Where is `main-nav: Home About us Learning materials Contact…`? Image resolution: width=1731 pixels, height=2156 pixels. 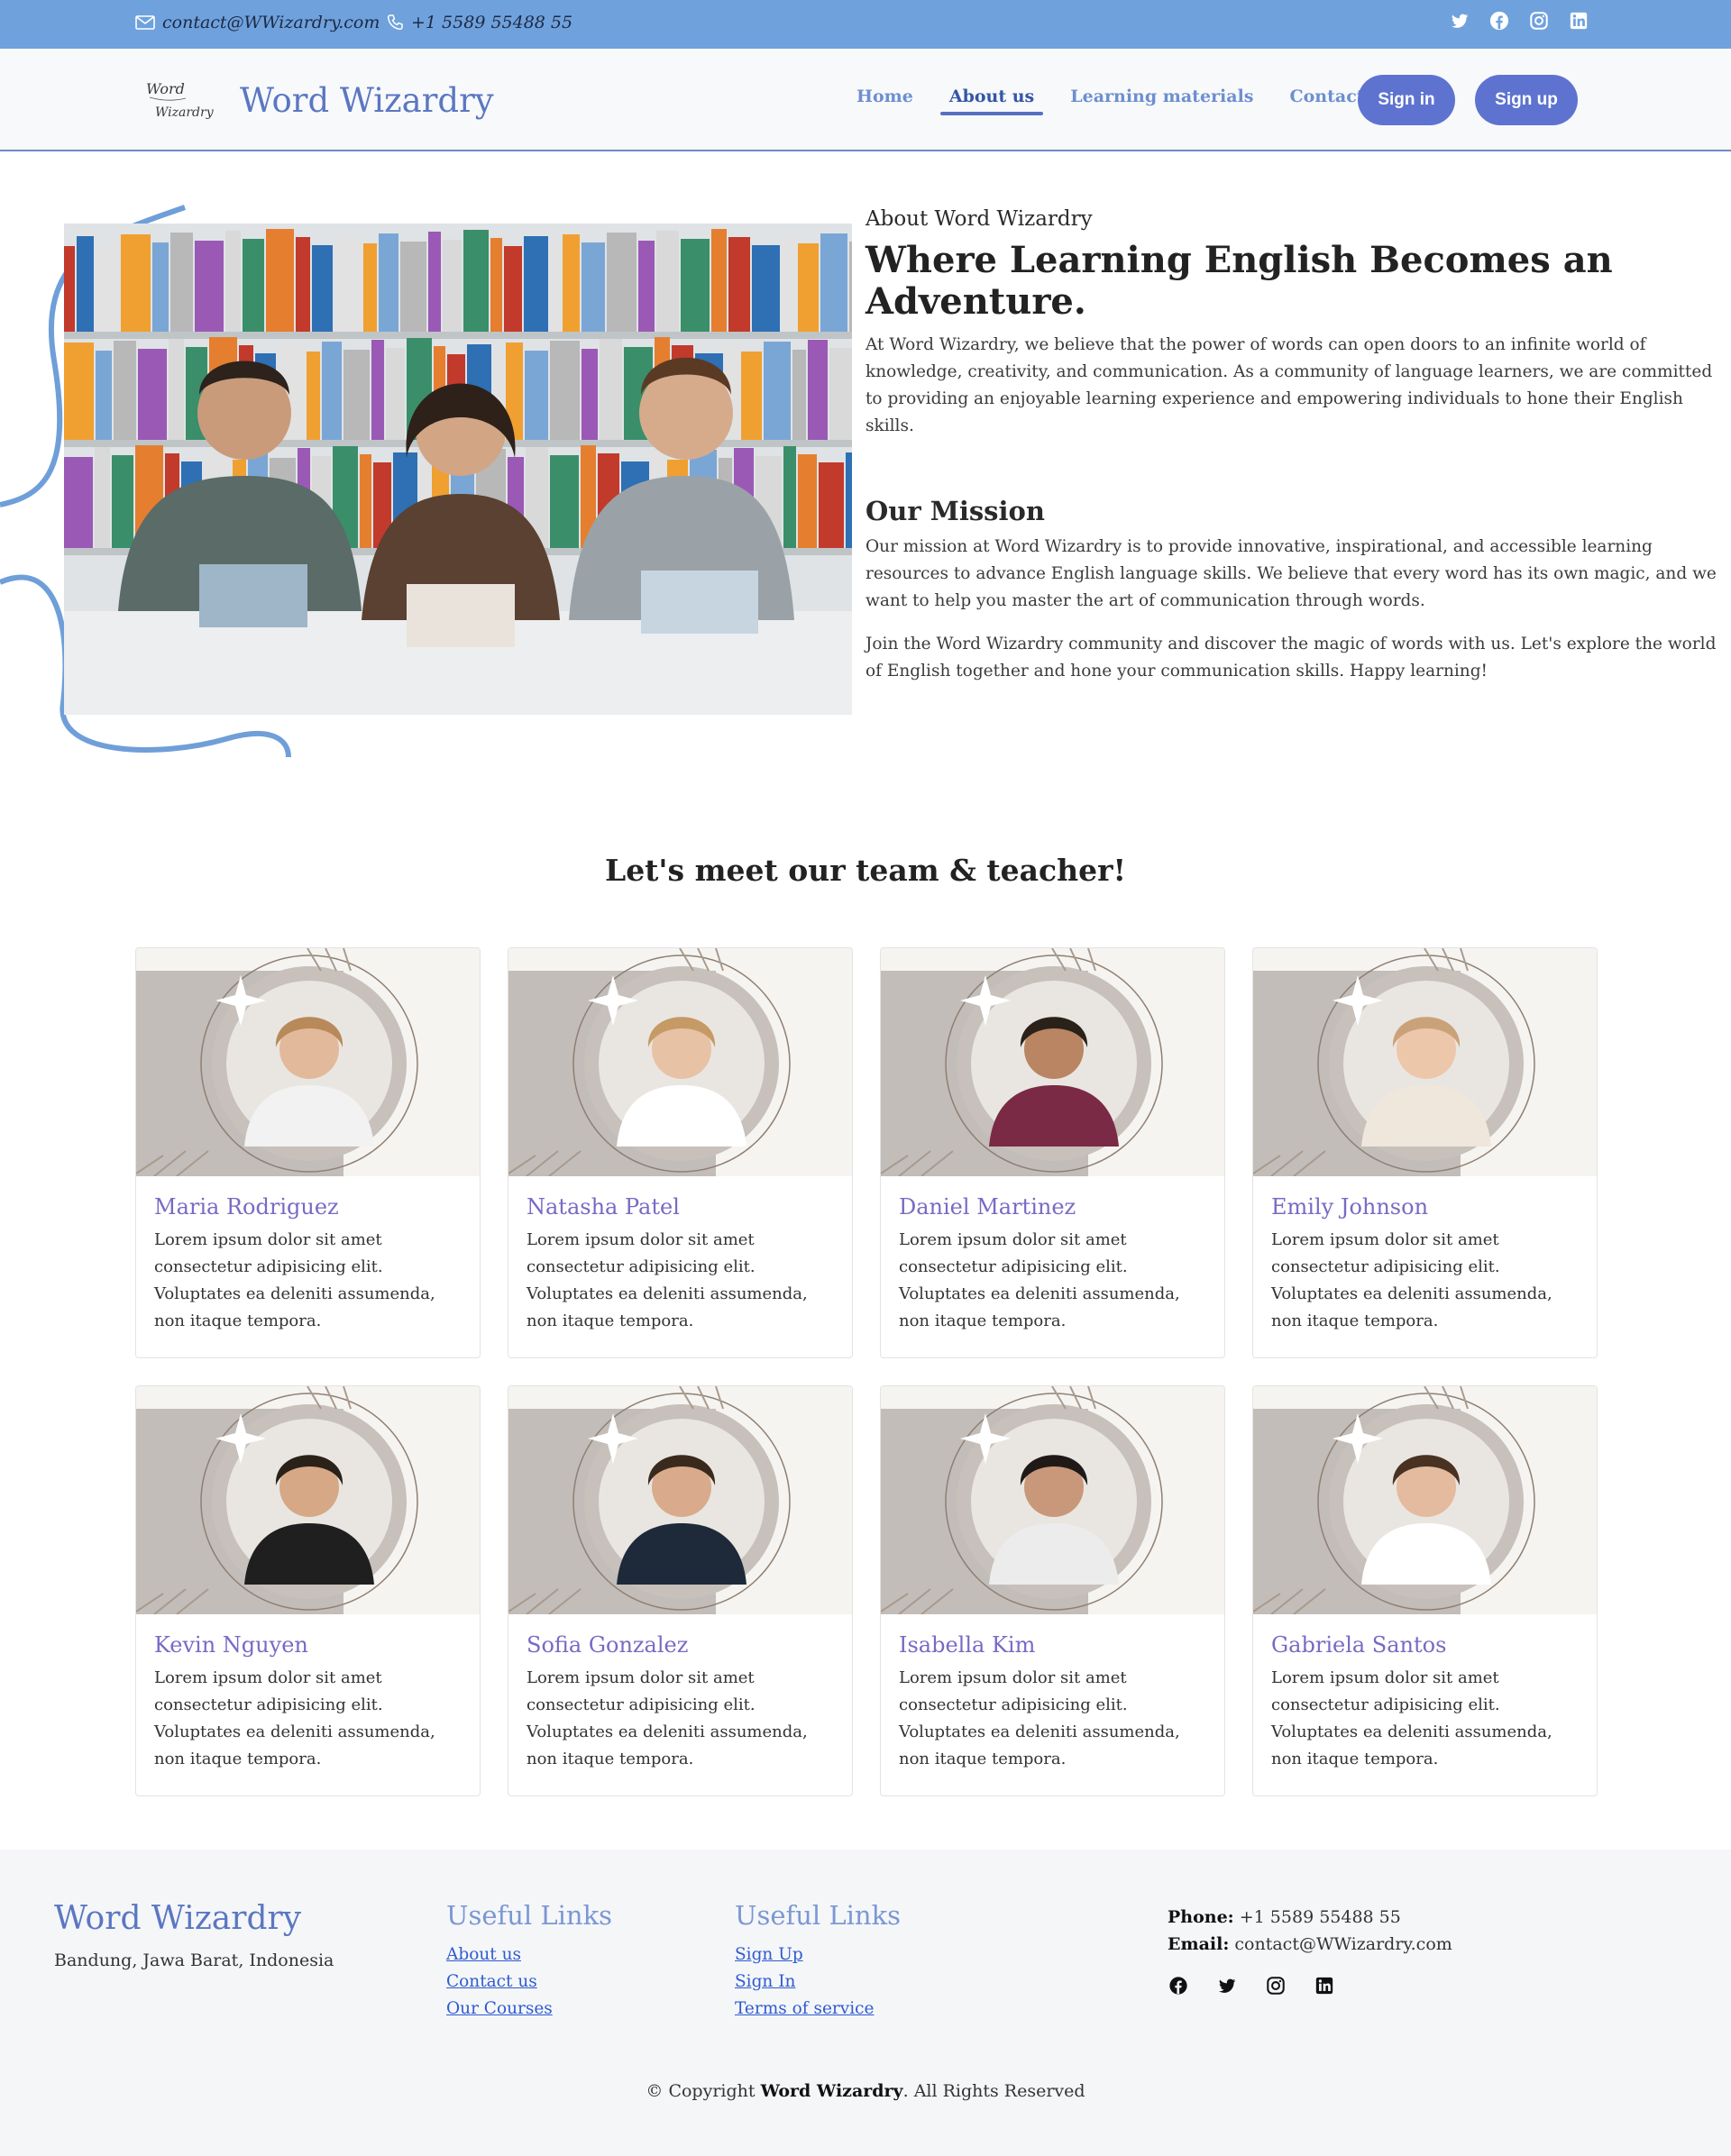 main-nav: Home About us Learning materials Contact… is located at coordinates (1124, 101).